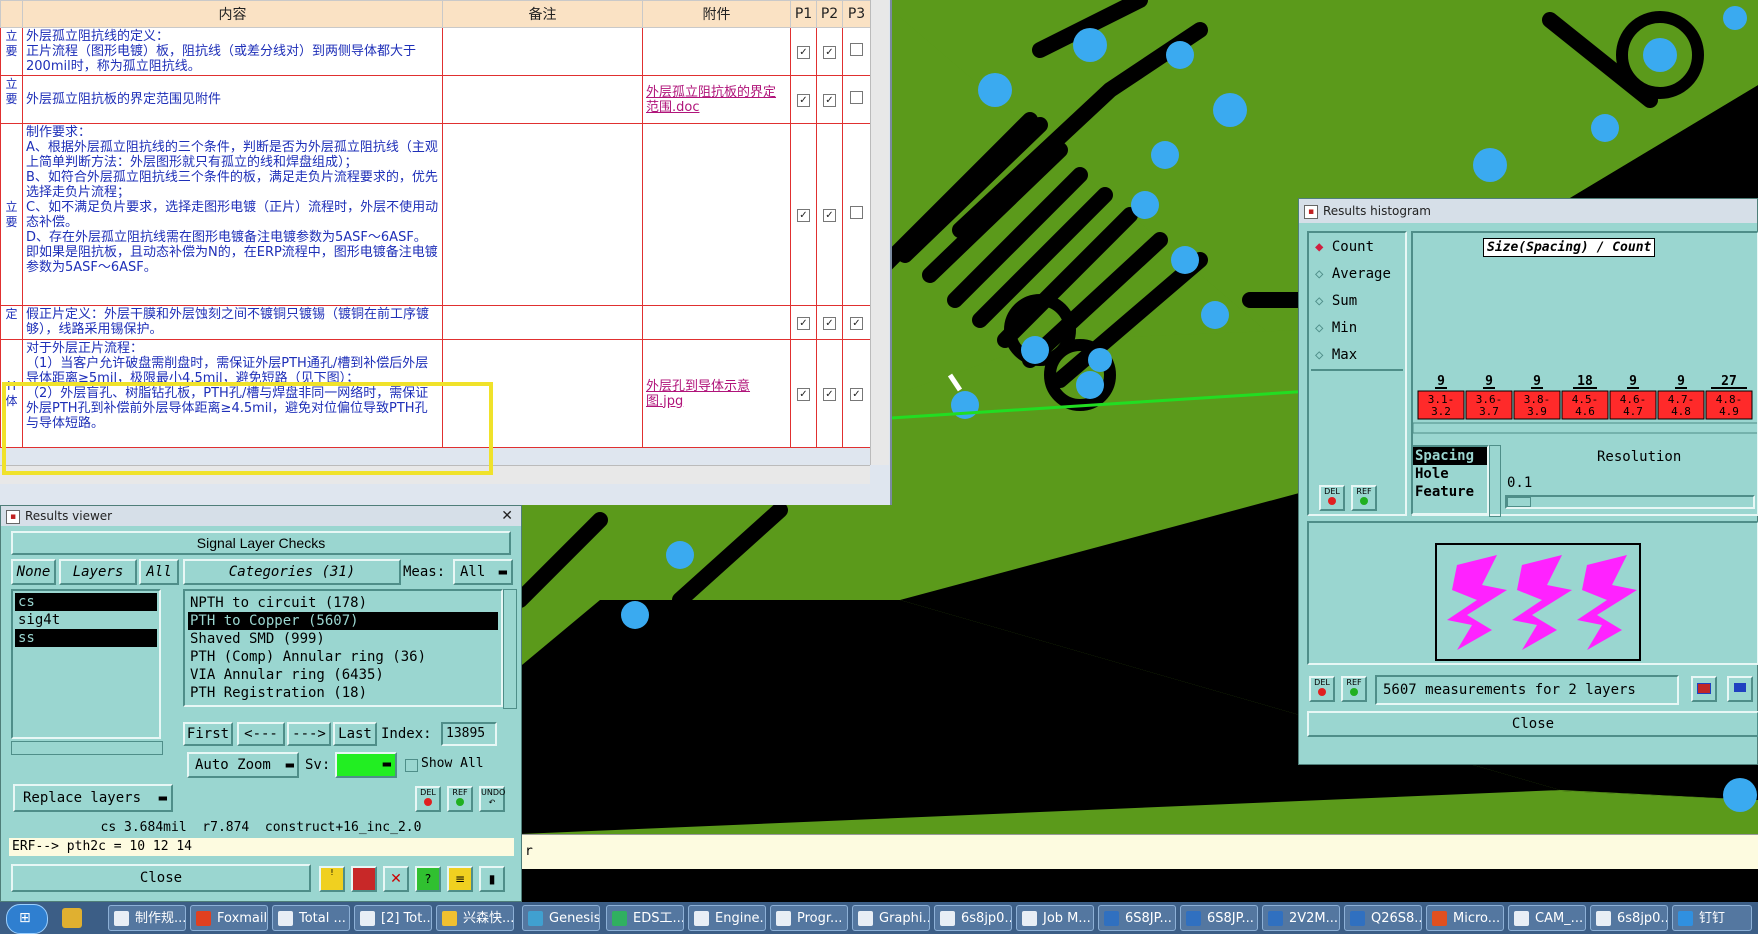 This screenshot has width=1758, height=934. What do you see at coordinates (716, 99) in the screenshot?
I see `attachment-cell: 外层孤立阻抗板的界定范围.doc` at bounding box center [716, 99].